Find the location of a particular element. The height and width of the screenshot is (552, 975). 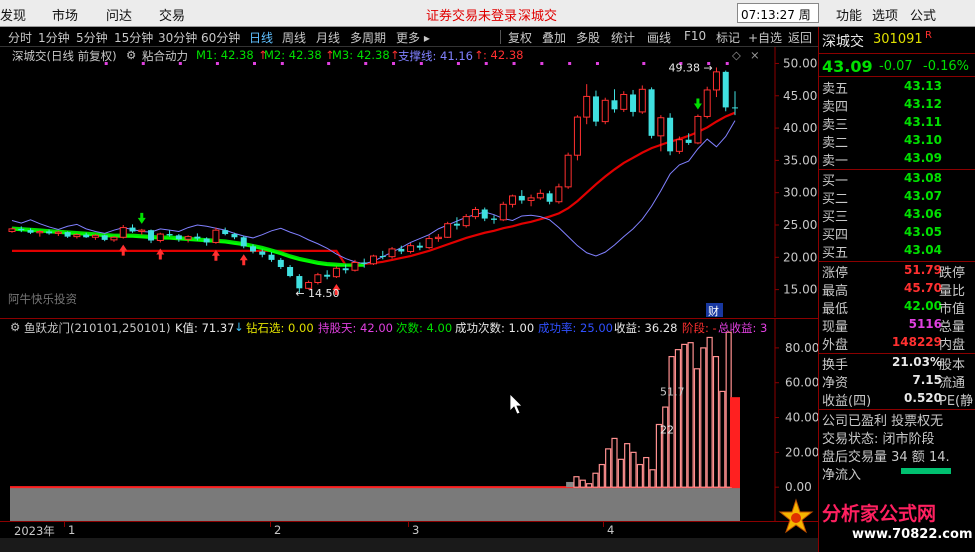

action-multi-stock-button: 多股 is located at coordinates (588, 37).